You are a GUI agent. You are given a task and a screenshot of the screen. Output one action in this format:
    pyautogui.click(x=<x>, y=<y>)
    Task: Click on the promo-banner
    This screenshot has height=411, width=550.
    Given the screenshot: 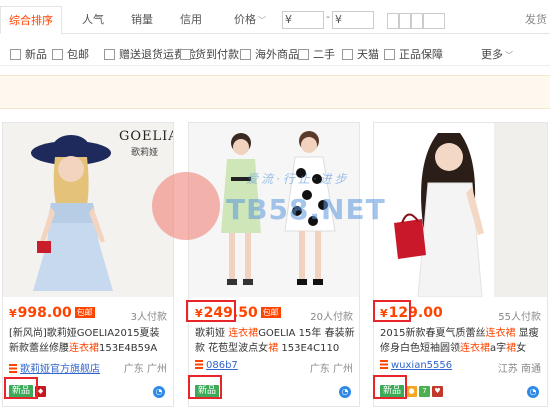 What is the action you would take?
    pyautogui.click(x=275, y=92)
    